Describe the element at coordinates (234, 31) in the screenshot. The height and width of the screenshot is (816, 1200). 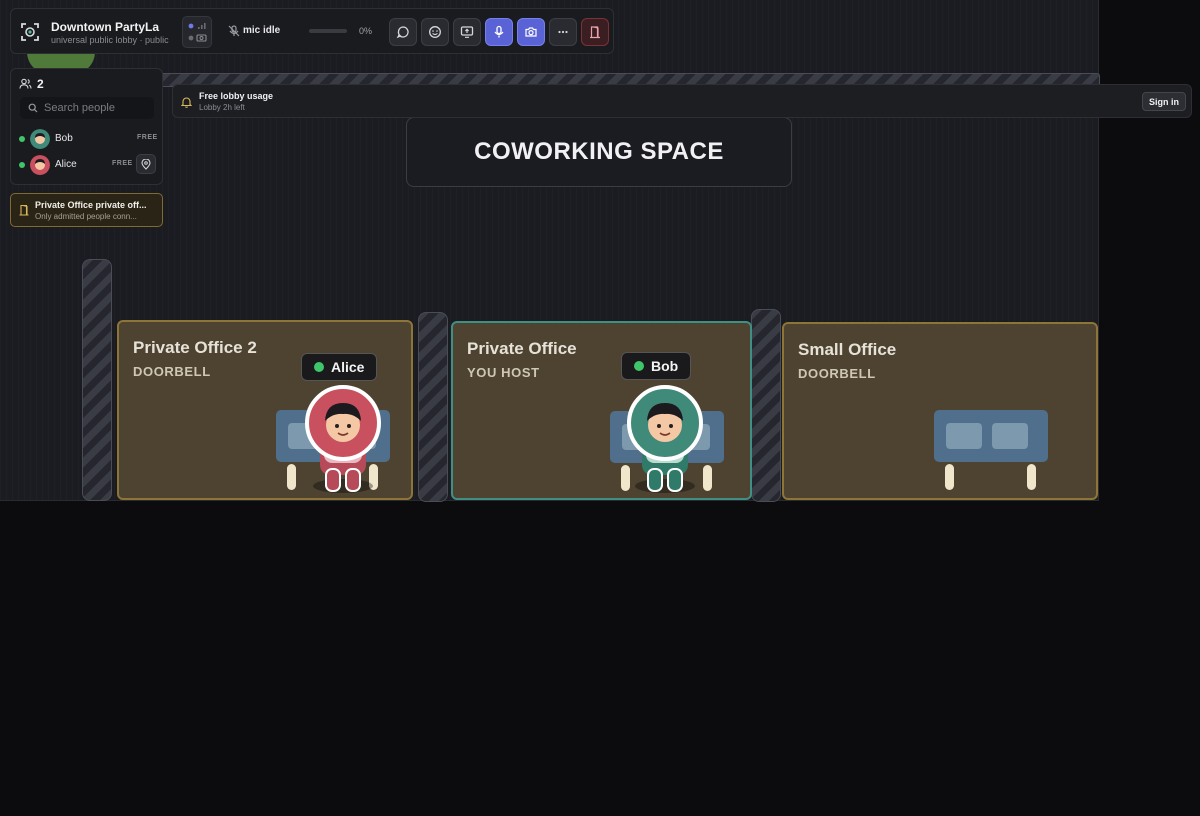
I see `mic-muted-icon` at that location.